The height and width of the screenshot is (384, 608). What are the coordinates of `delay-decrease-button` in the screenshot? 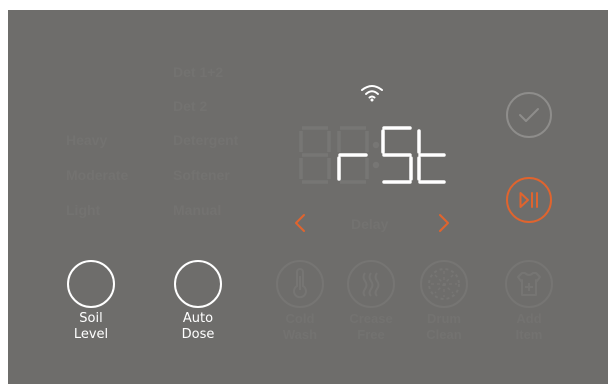 It's located at (300, 223).